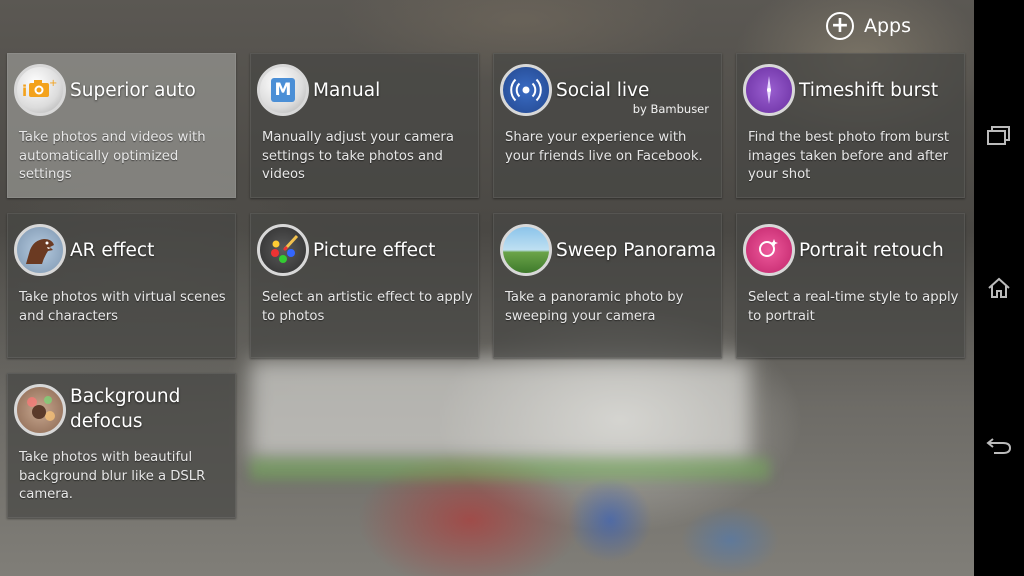  Describe the element at coordinates (510, 469) in the screenshot. I see `viewfinder-blur-strip` at that location.